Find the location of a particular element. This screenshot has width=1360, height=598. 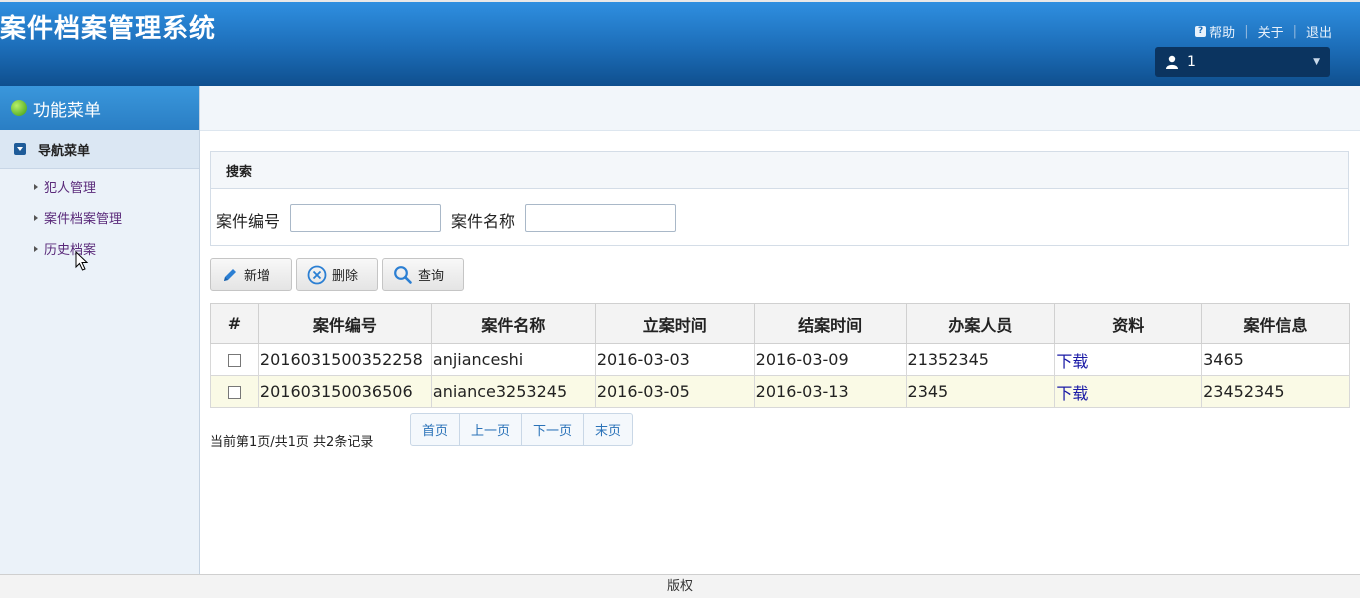

case-name-cell: aniance3253245 is located at coordinates (513, 391).